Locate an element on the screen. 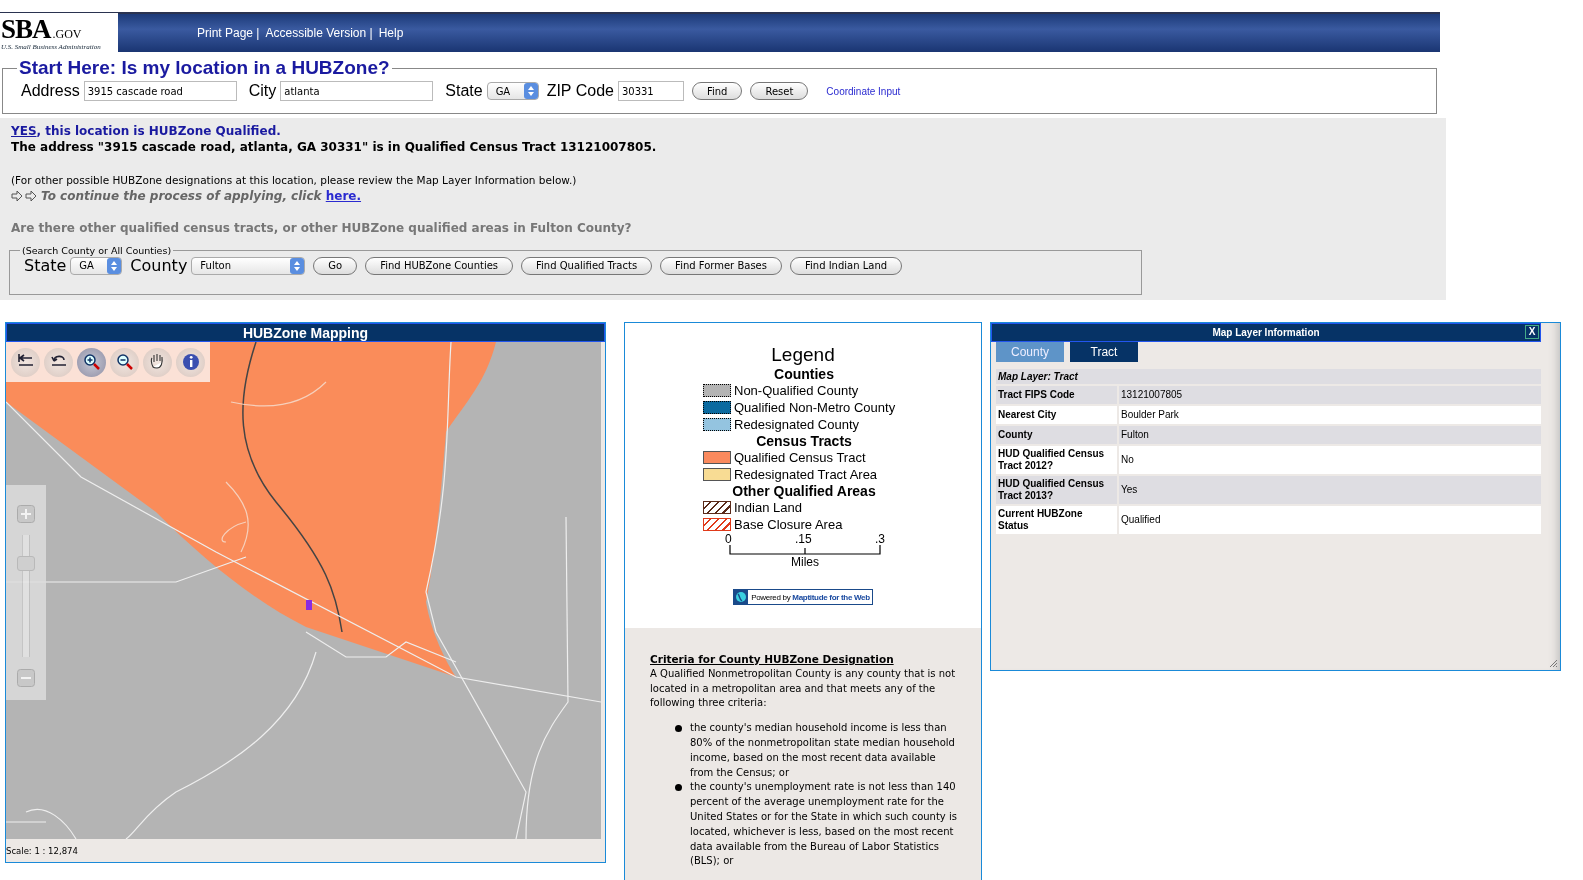 The height and width of the screenshot is (880, 1583). globe-icon is located at coordinates (741, 597).